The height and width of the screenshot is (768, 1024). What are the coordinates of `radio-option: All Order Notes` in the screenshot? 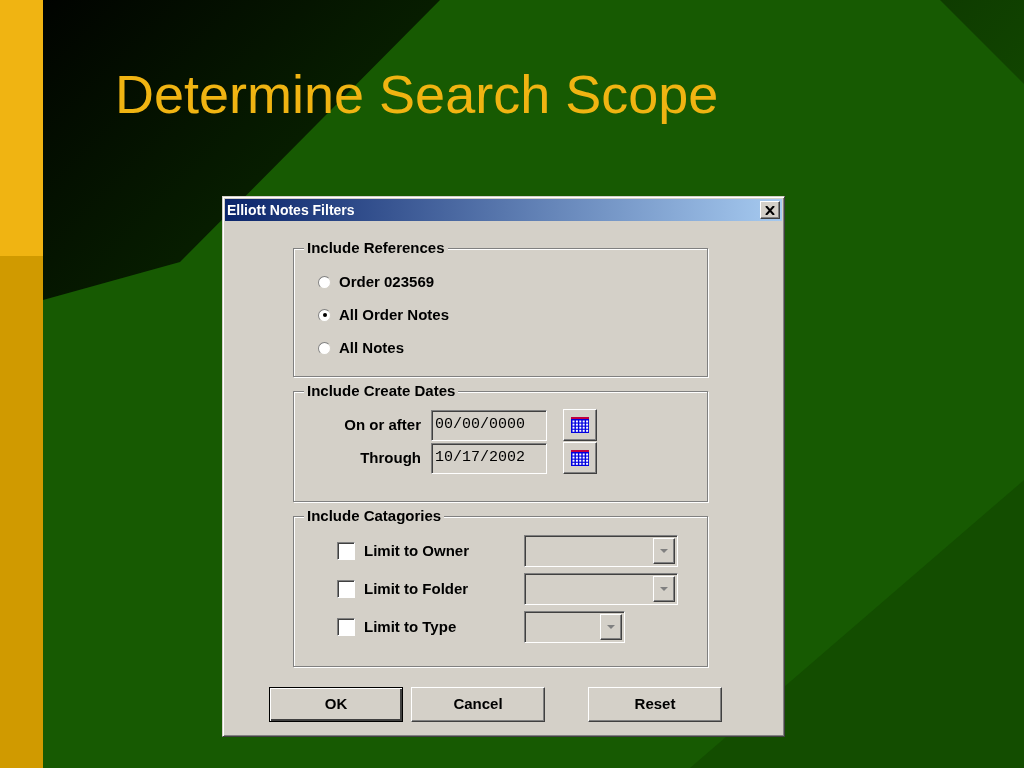 It's located at (512, 315).